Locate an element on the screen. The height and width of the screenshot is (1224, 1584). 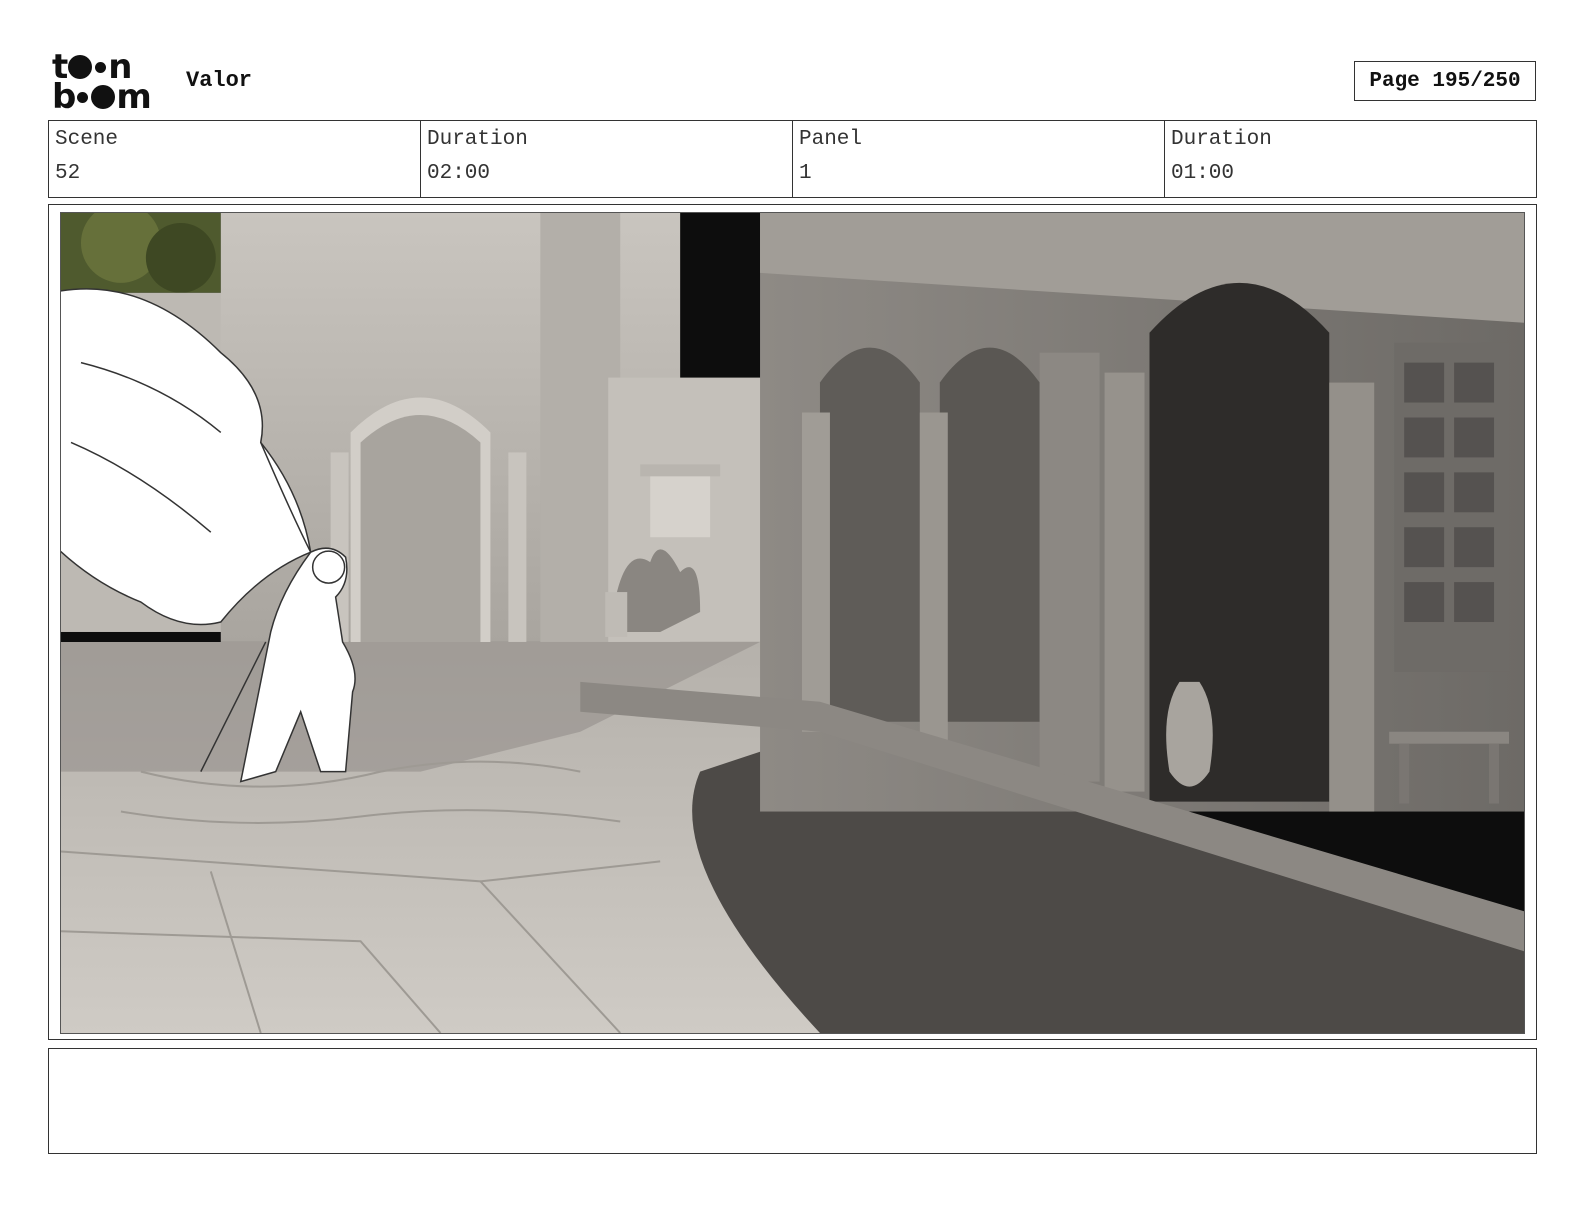
page-indicator: Page 195/250 is located at coordinates (1445, 81).